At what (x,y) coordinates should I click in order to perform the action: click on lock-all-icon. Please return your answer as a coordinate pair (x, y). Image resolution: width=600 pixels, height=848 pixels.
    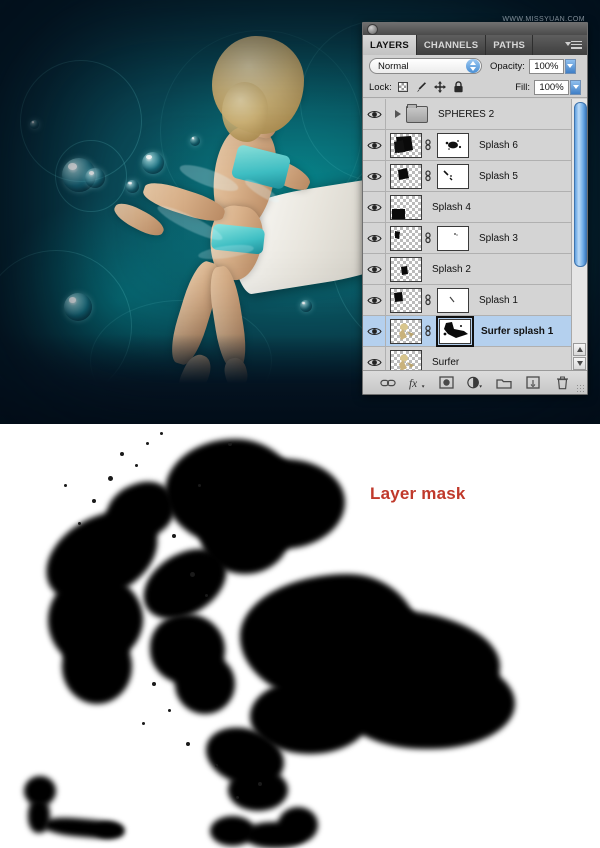
    Looking at the image, I should click on (458, 87).